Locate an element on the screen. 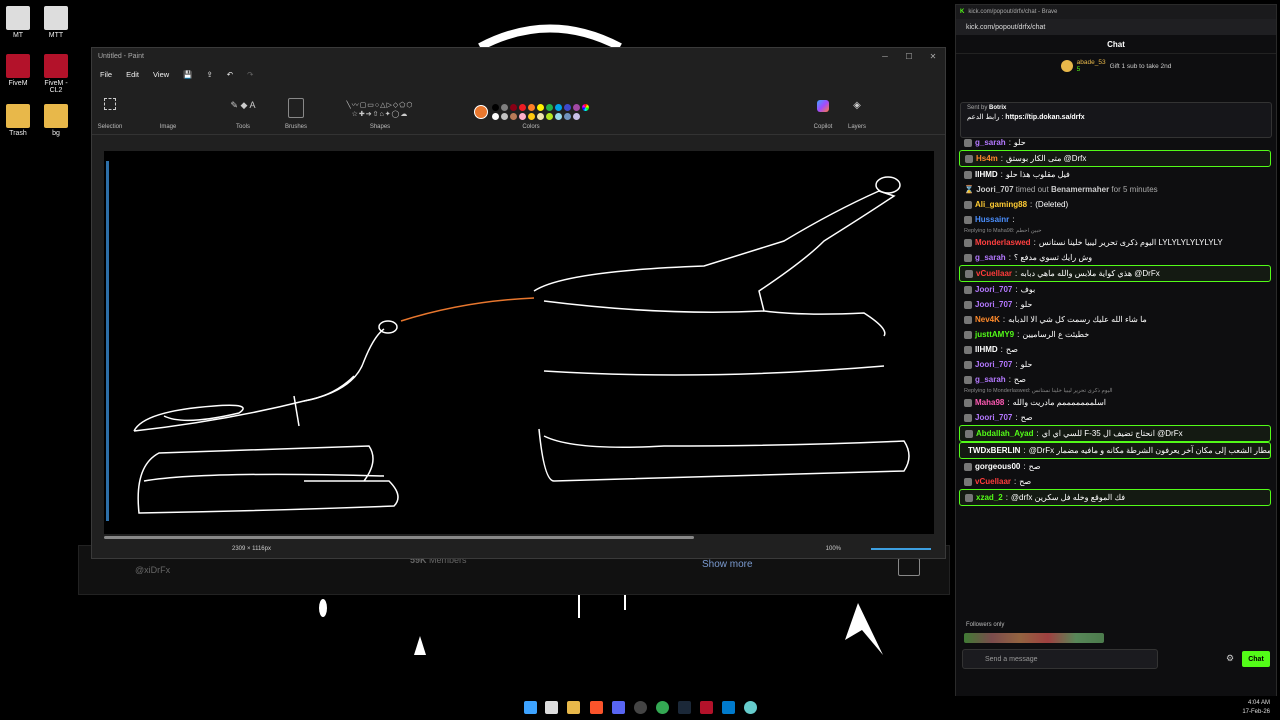  menu-view: View is located at coordinates (161, 74).